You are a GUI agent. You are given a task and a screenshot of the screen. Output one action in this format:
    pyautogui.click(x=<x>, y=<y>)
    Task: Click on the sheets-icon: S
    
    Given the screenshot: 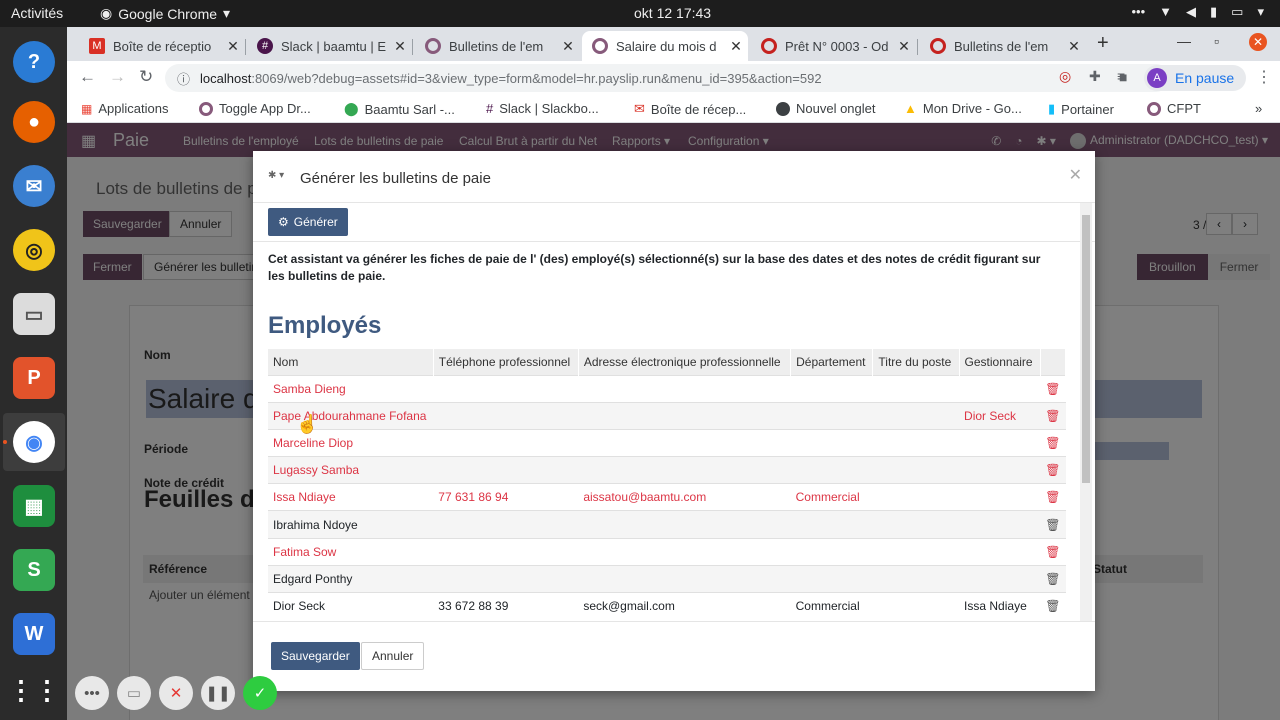 What is the action you would take?
    pyautogui.click(x=34, y=570)
    